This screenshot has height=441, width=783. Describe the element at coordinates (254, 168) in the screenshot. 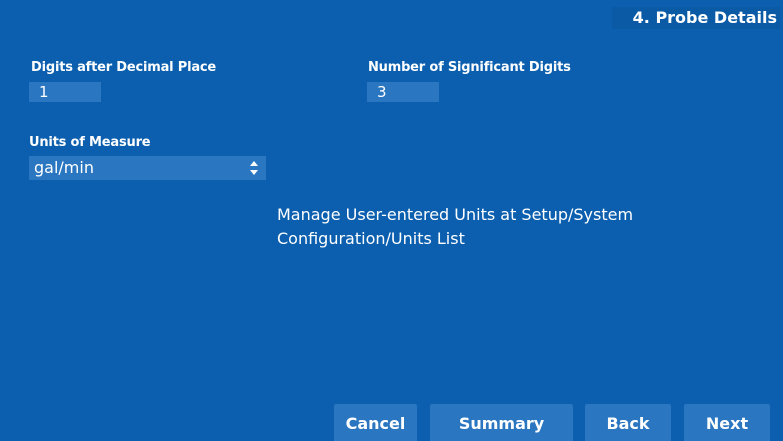

I see `select-up-down-arrows-icon` at that location.